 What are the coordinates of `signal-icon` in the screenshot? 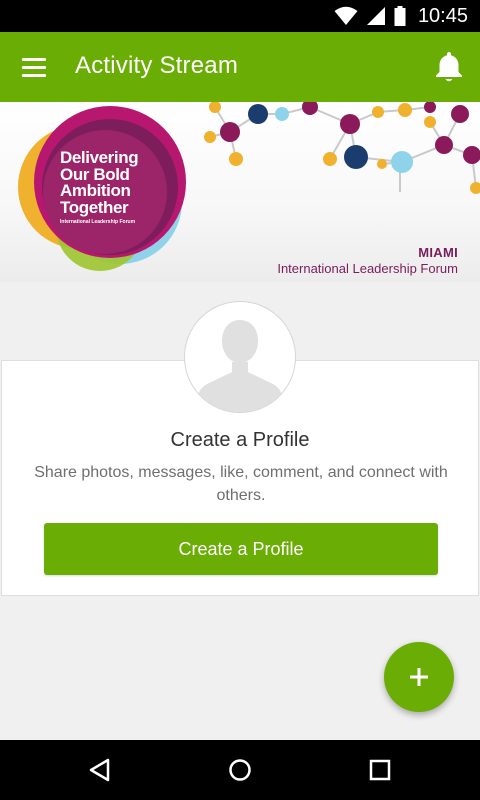 It's located at (375, 16).